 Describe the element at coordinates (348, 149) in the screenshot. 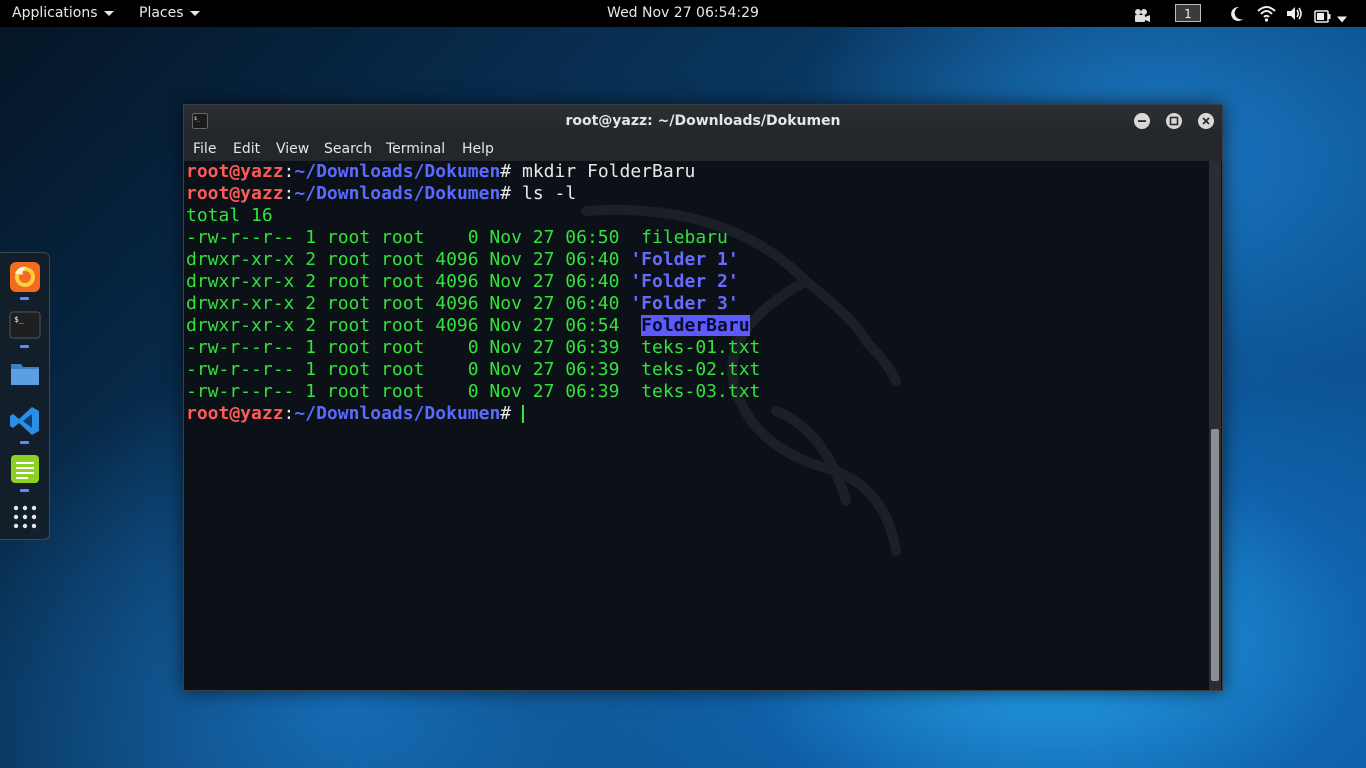

I see `menu-search: Search` at that location.